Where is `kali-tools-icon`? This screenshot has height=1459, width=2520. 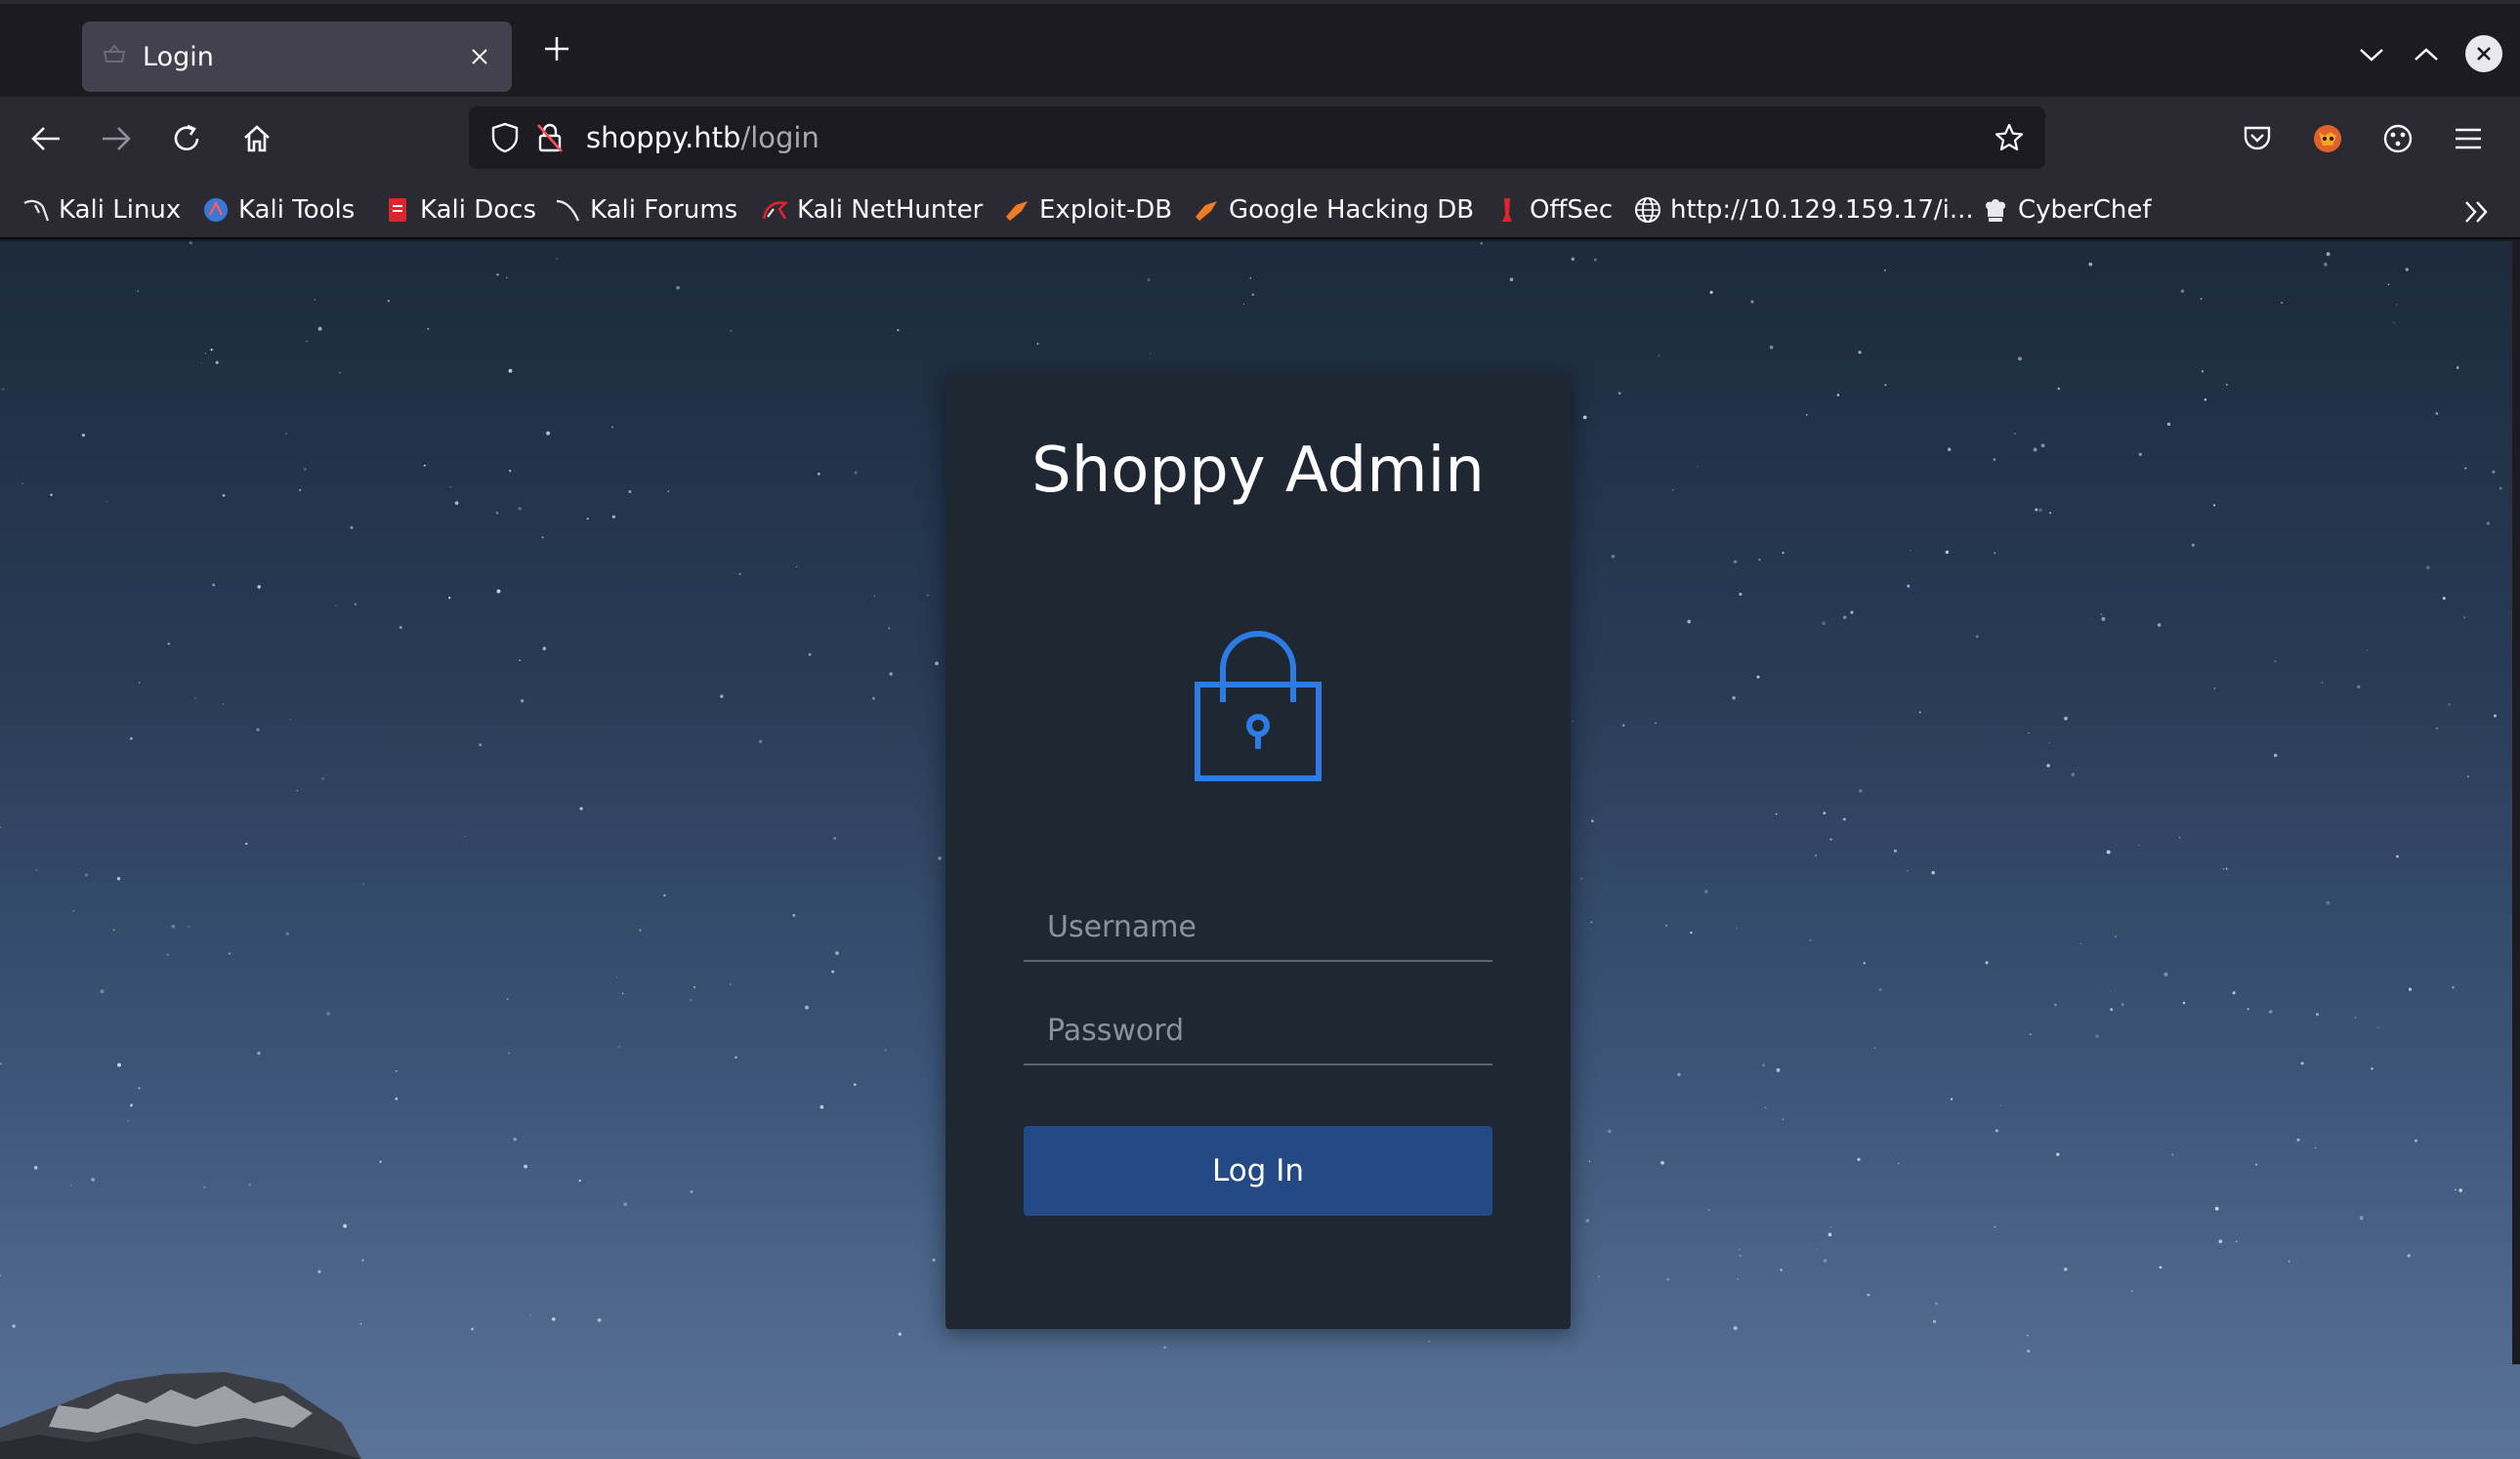
kali-tools-icon is located at coordinates (216, 210).